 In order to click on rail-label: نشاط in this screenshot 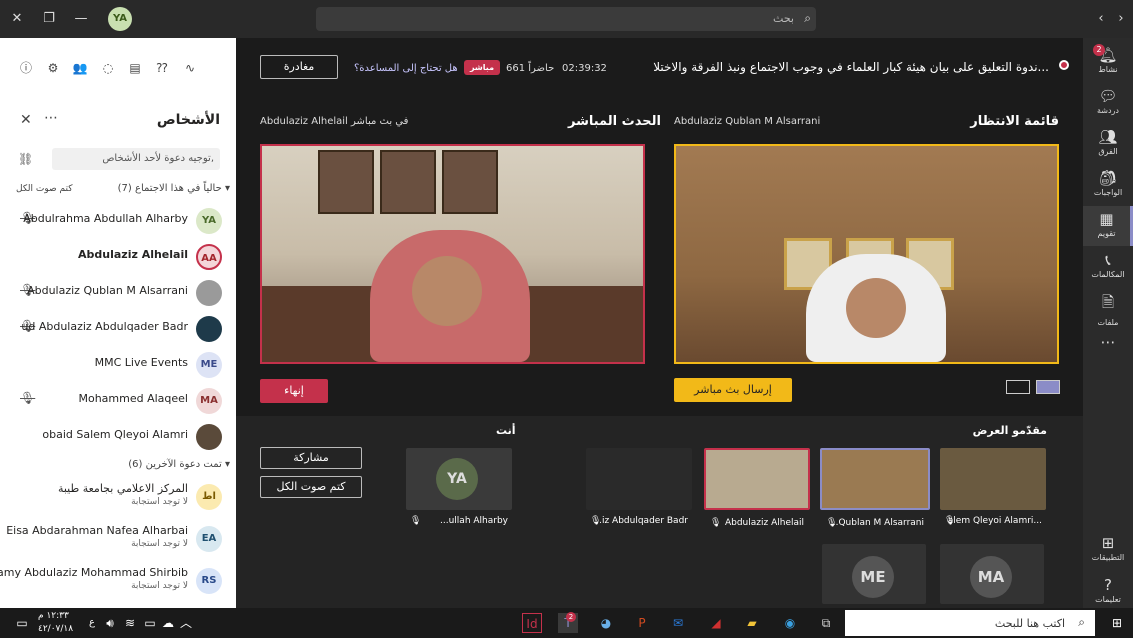, I will do `click(1108, 69)`.